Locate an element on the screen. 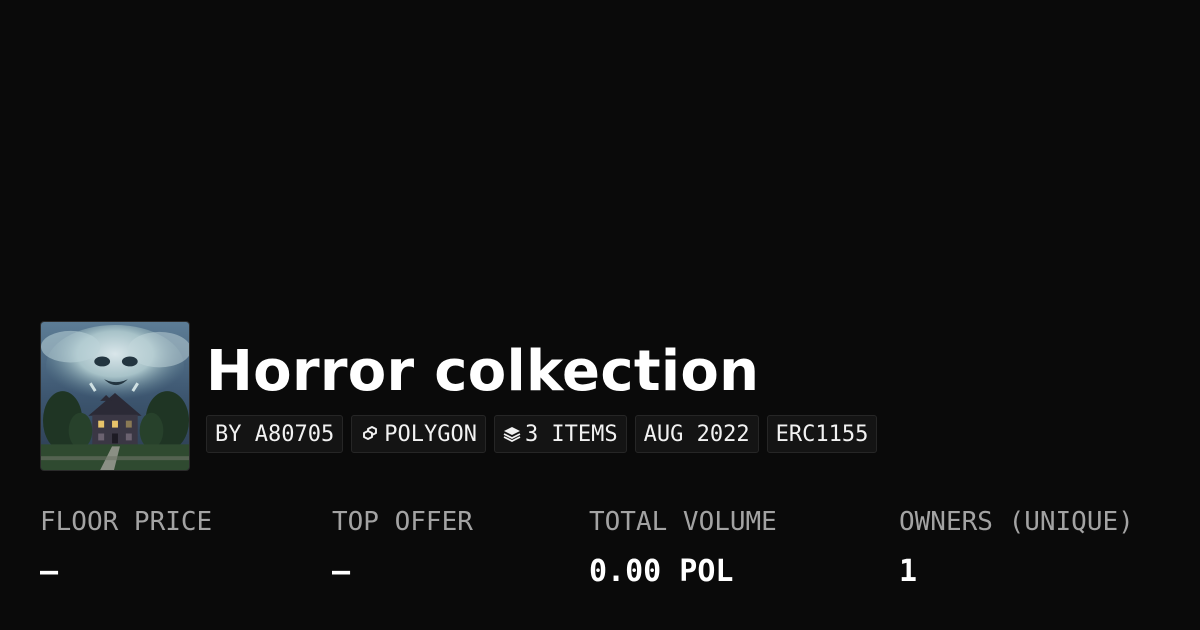 This screenshot has width=1200, height=630. items-tag: 3 ITEMS is located at coordinates (560, 434).